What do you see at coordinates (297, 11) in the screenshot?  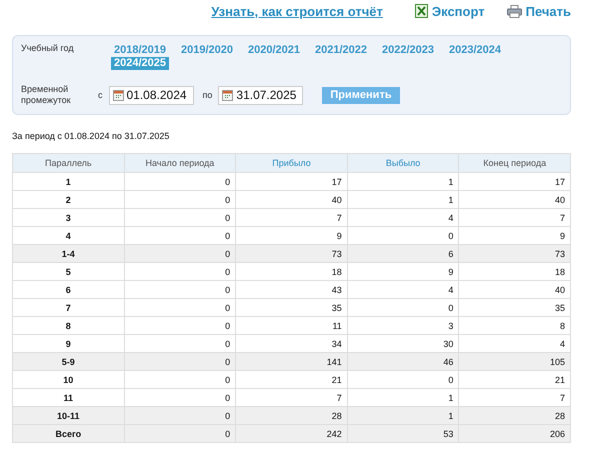 I see `help-link: Узнать, как строится отчёт` at bounding box center [297, 11].